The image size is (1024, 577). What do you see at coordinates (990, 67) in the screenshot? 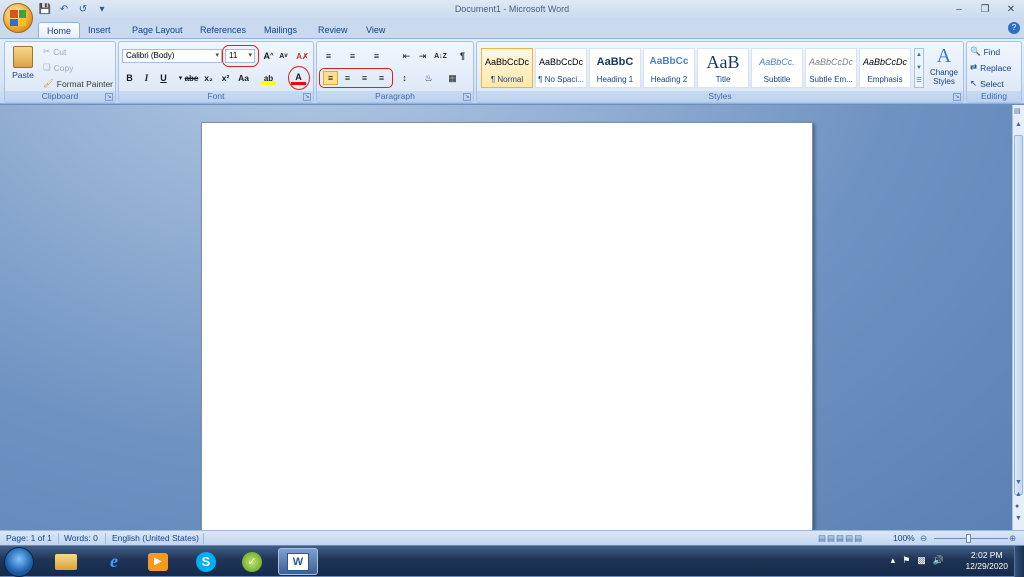
I see `replace-button: ⇄ Replace` at bounding box center [990, 67].